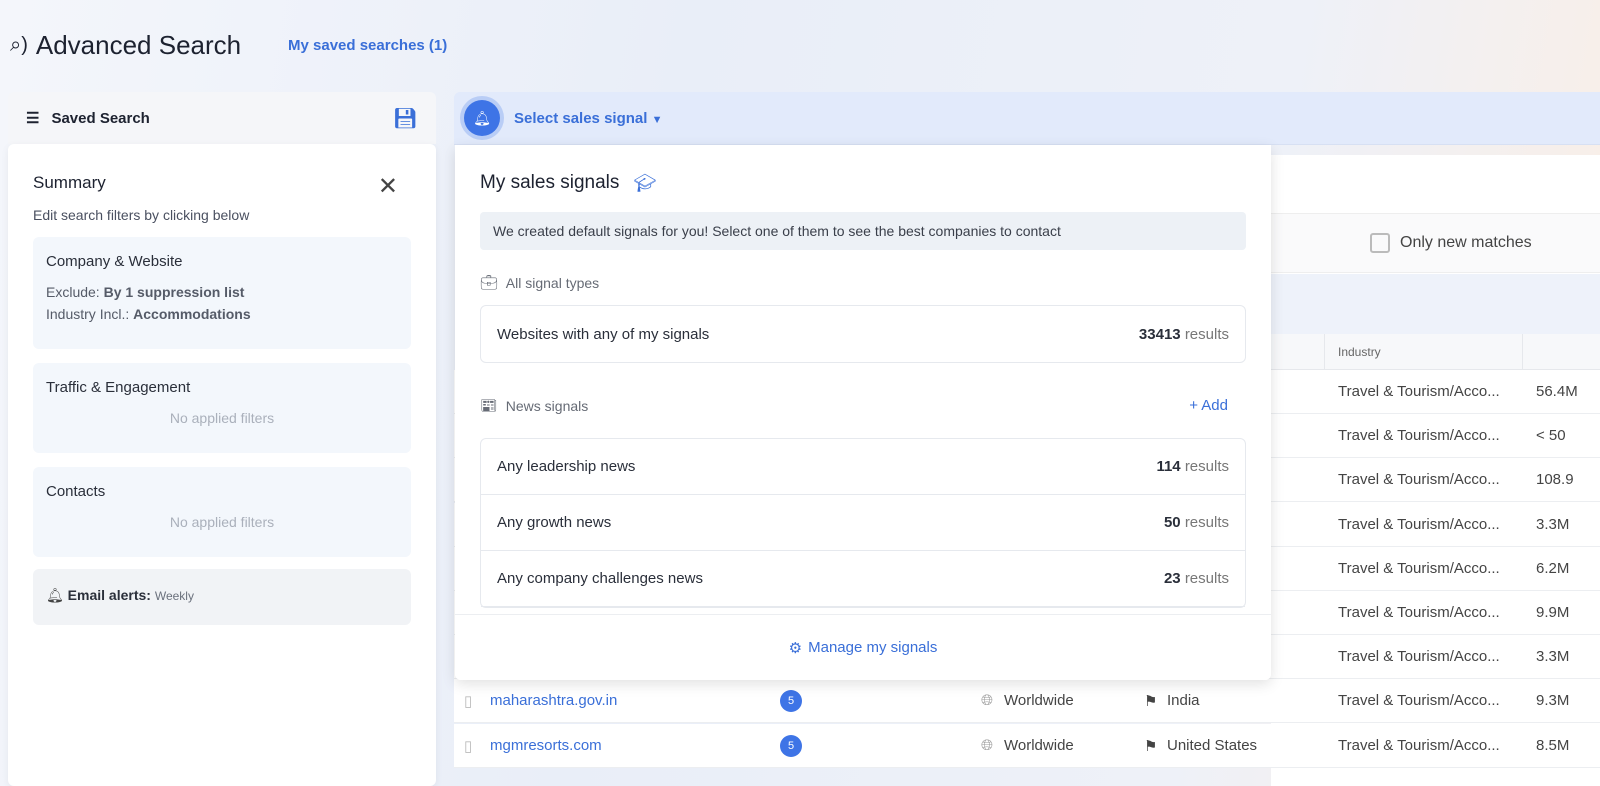 The height and width of the screenshot is (786, 1600). I want to click on only-new-matches: Only new matches, so click(1435, 243).